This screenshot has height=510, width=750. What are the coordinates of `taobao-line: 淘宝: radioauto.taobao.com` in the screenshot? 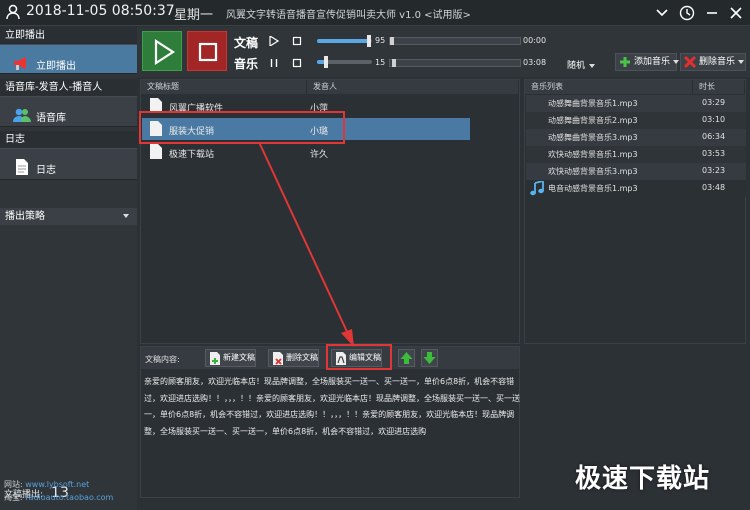 It's located at (58, 497).